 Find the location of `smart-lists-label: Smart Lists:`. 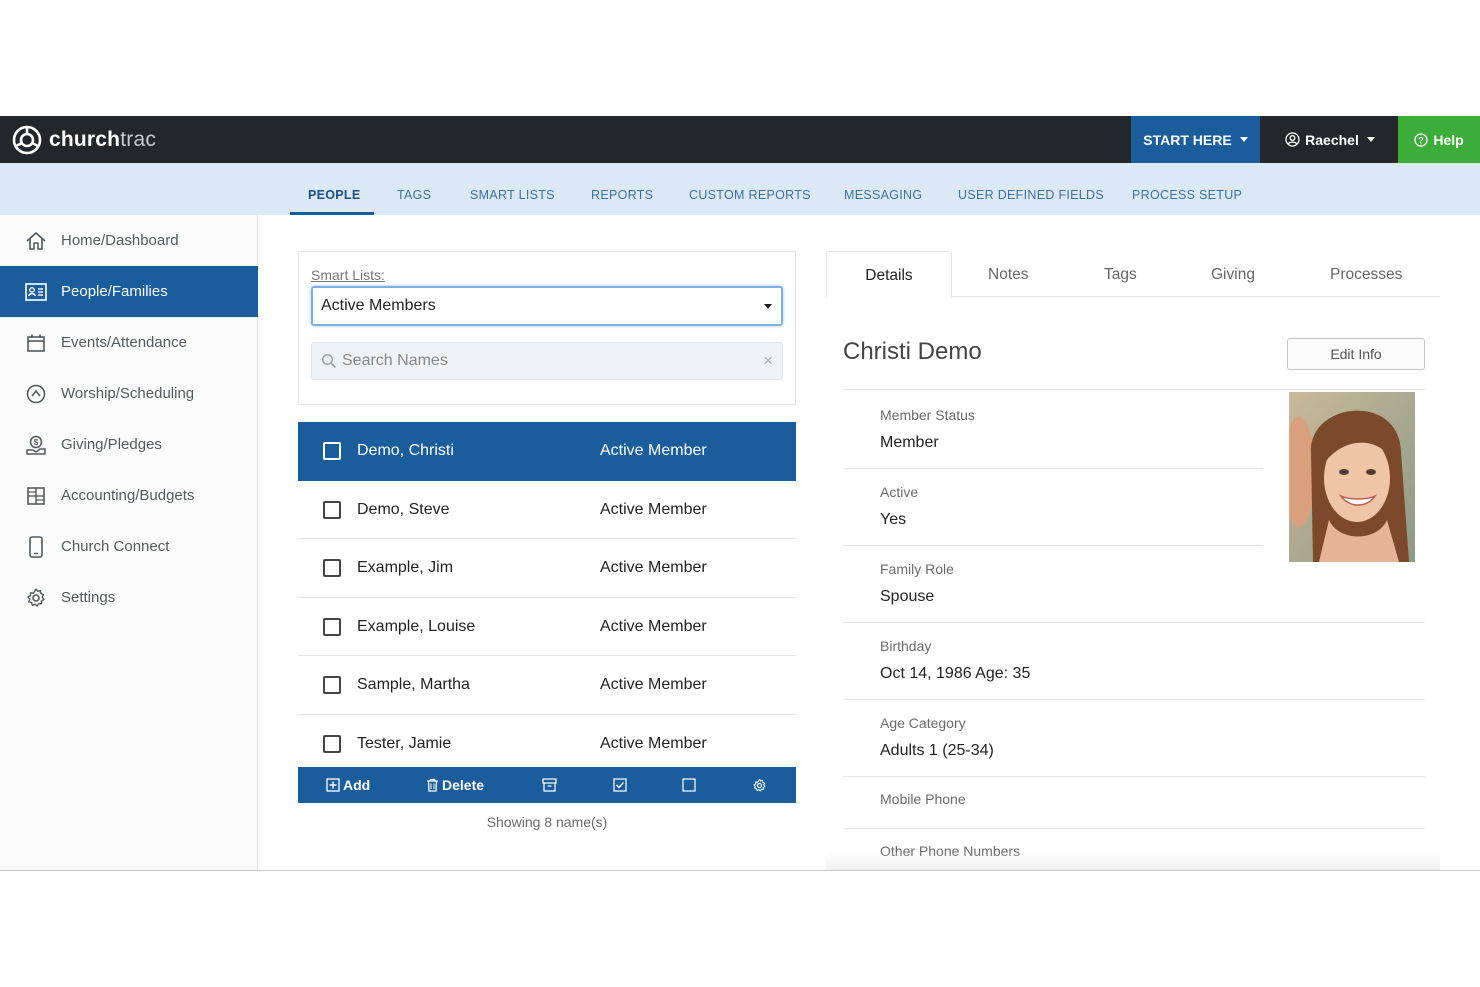

smart-lists-label: Smart Lists: is located at coordinates (348, 275).